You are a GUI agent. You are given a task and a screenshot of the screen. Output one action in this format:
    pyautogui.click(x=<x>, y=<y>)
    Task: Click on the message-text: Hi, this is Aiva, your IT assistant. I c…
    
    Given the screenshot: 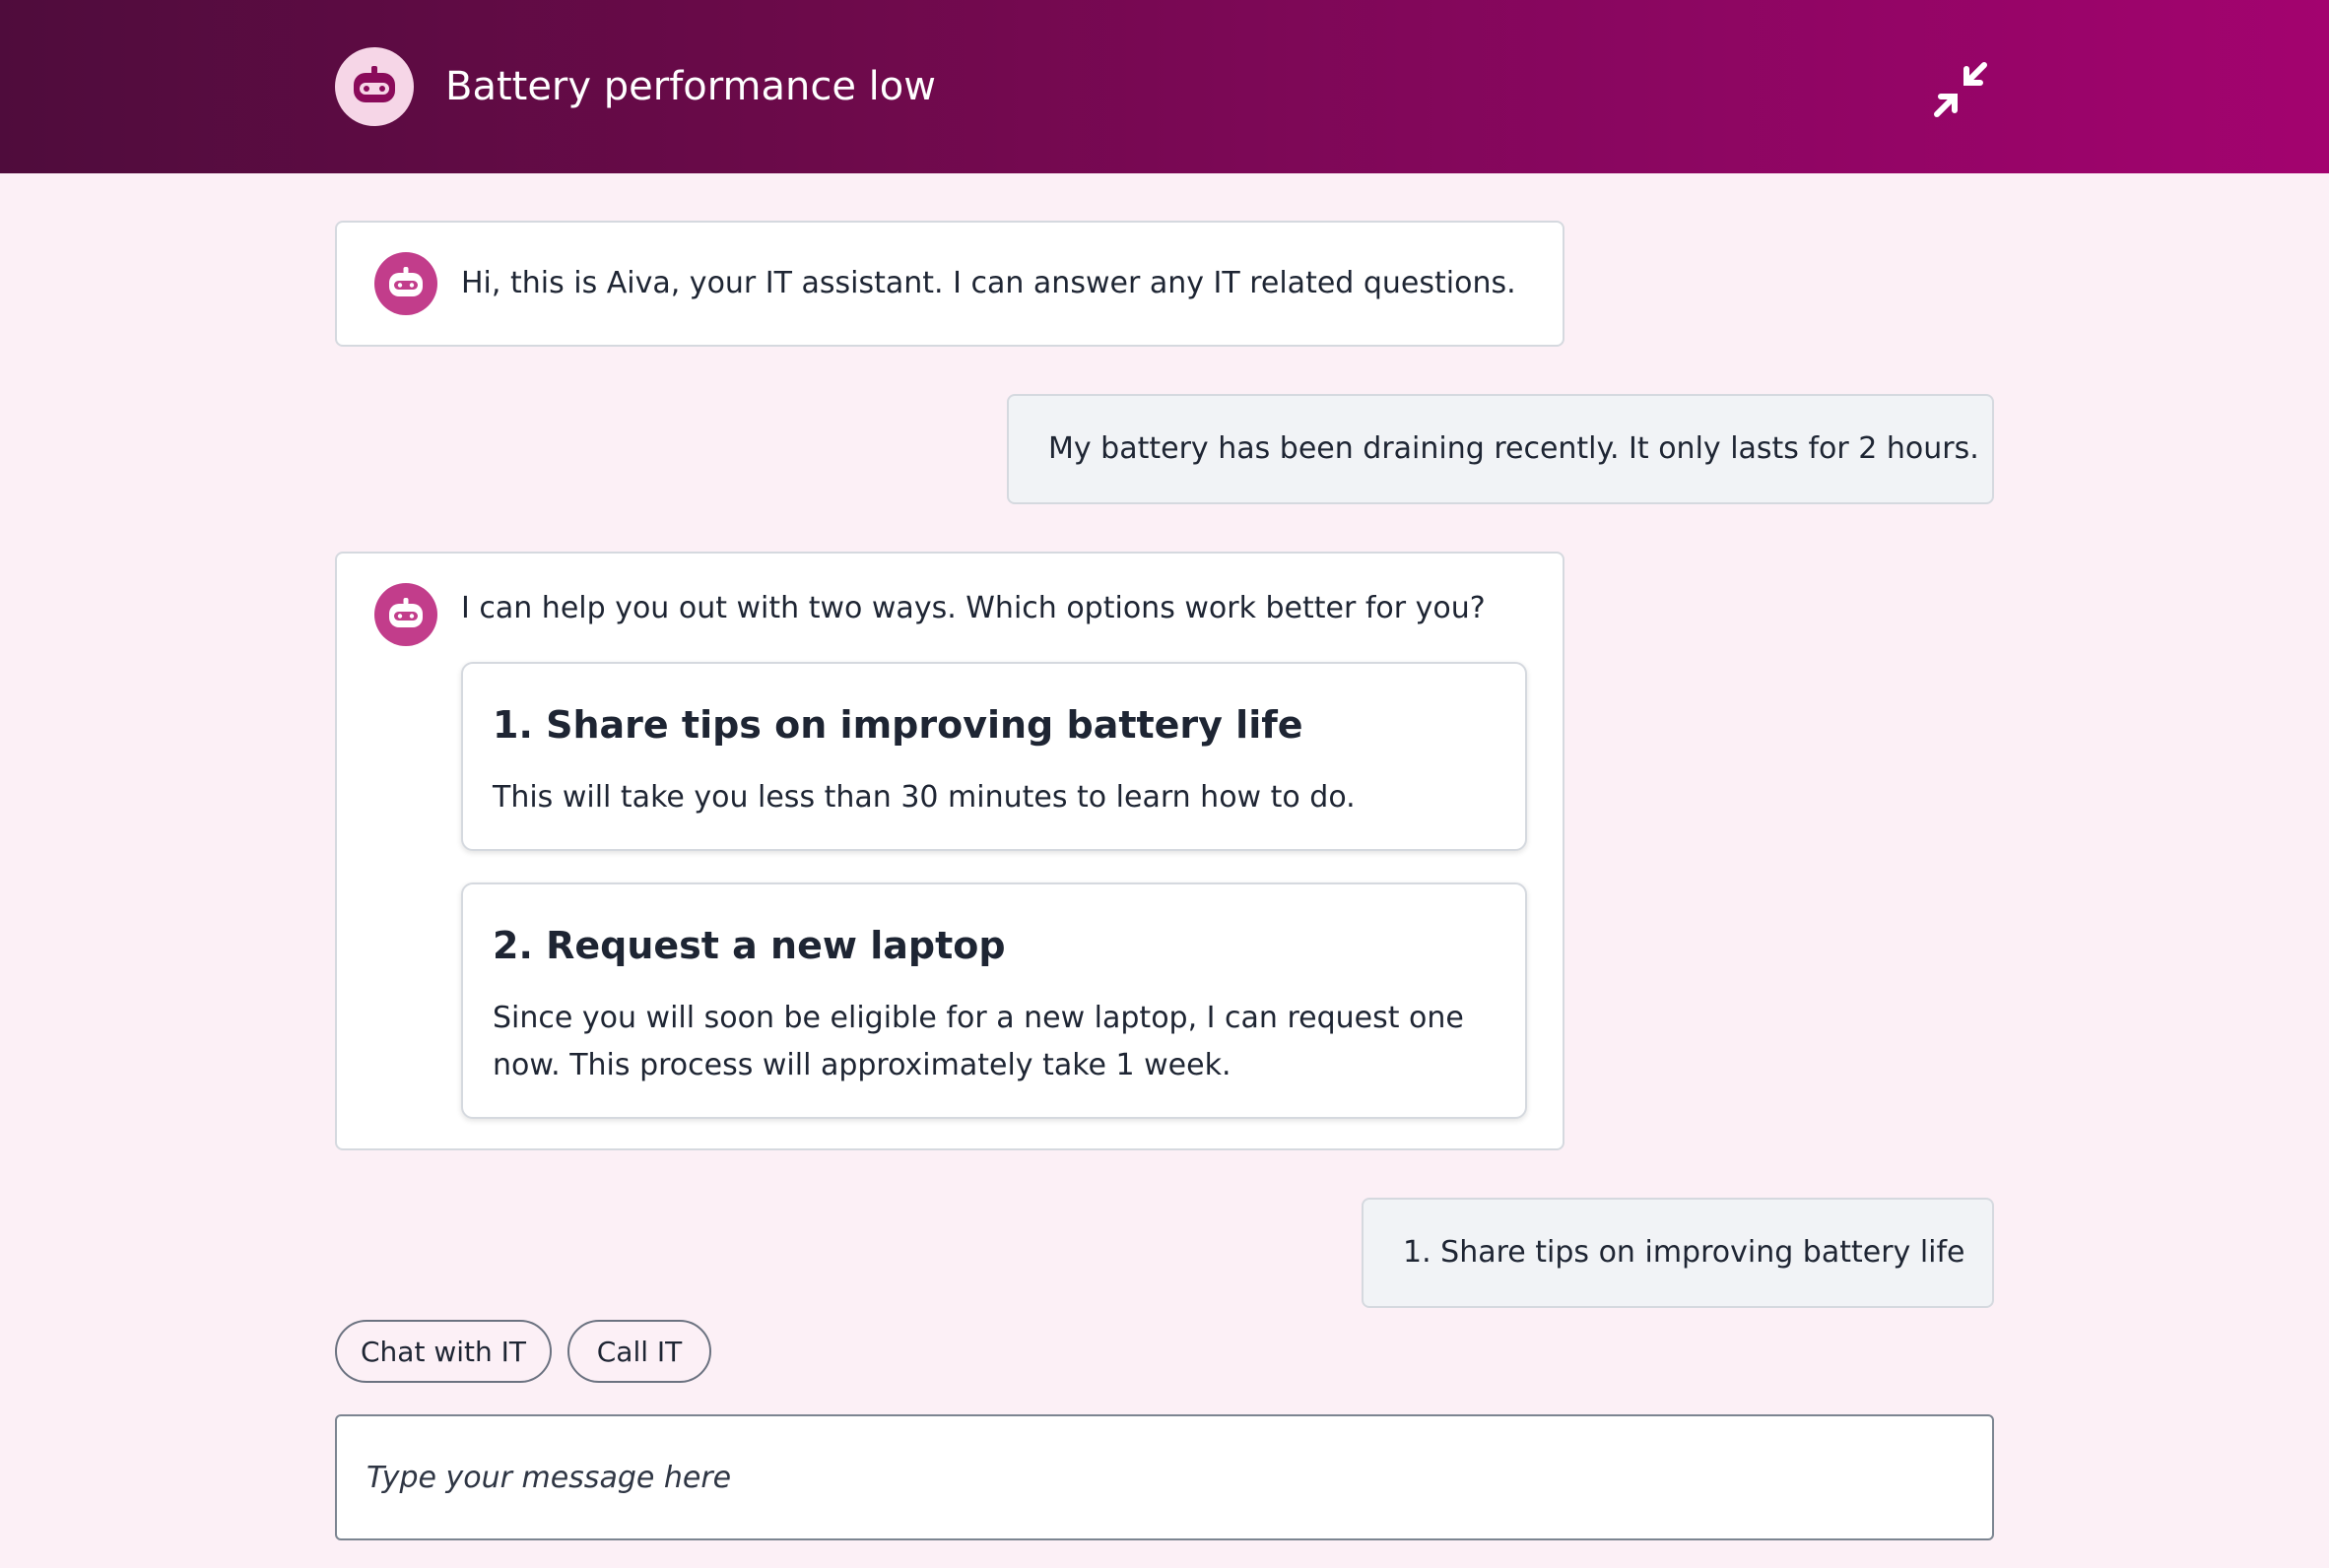 What is the action you would take?
    pyautogui.click(x=988, y=283)
    